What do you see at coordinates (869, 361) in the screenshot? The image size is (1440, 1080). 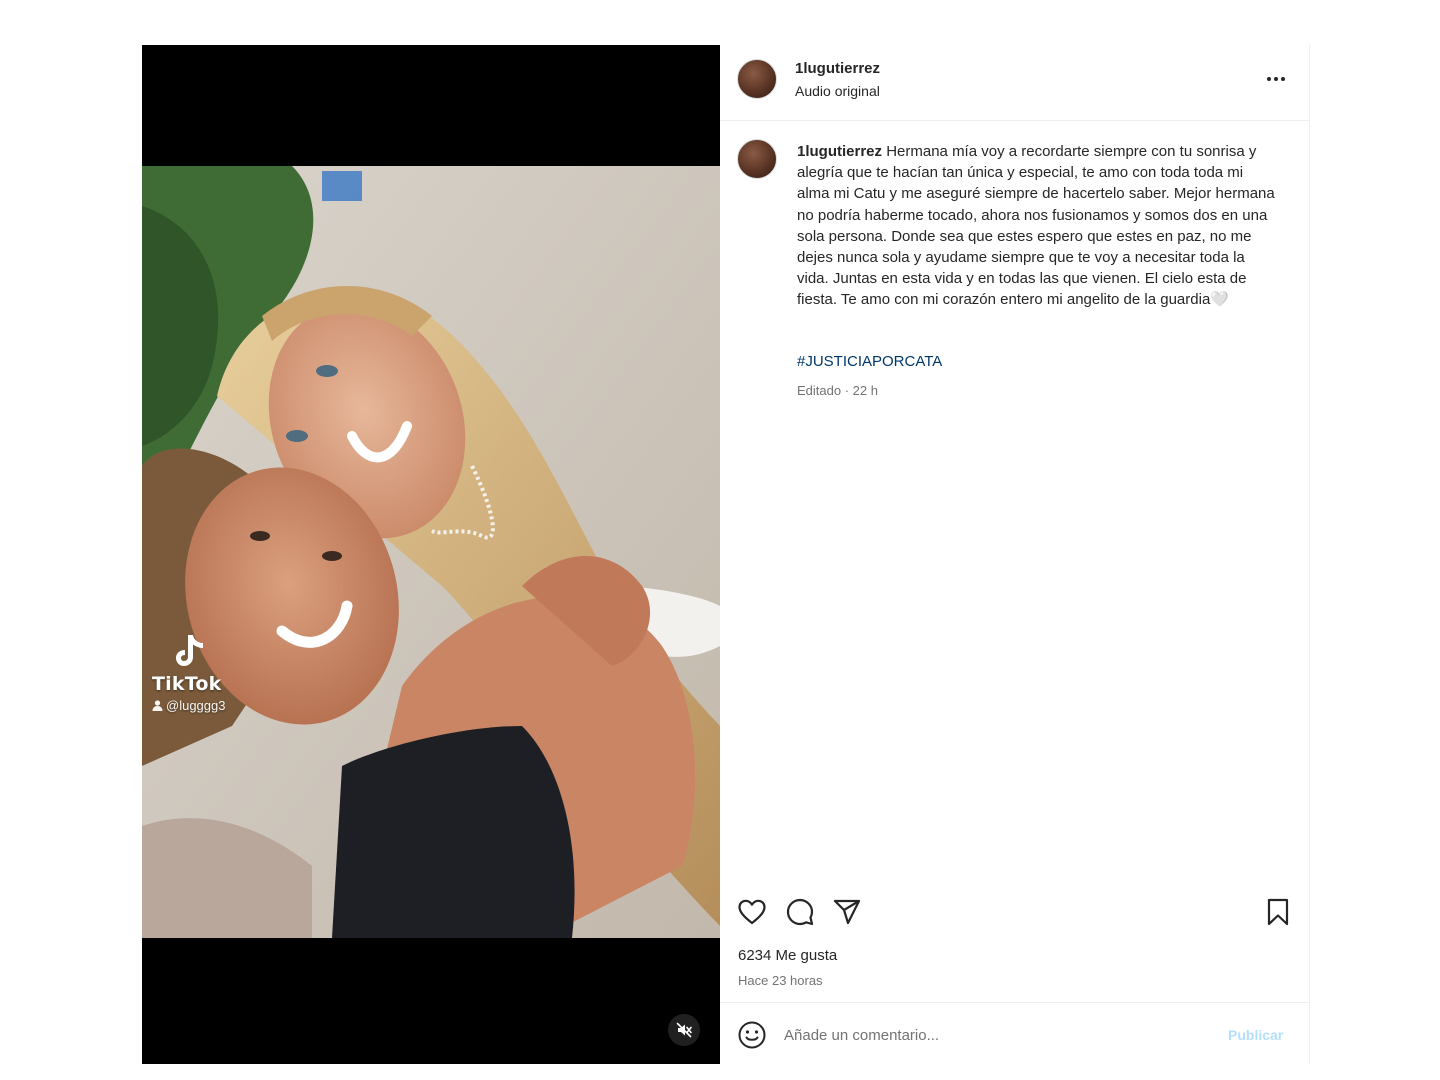 I see `hashtag-link: #JUSTICIAPORCATA` at bounding box center [869, 361].